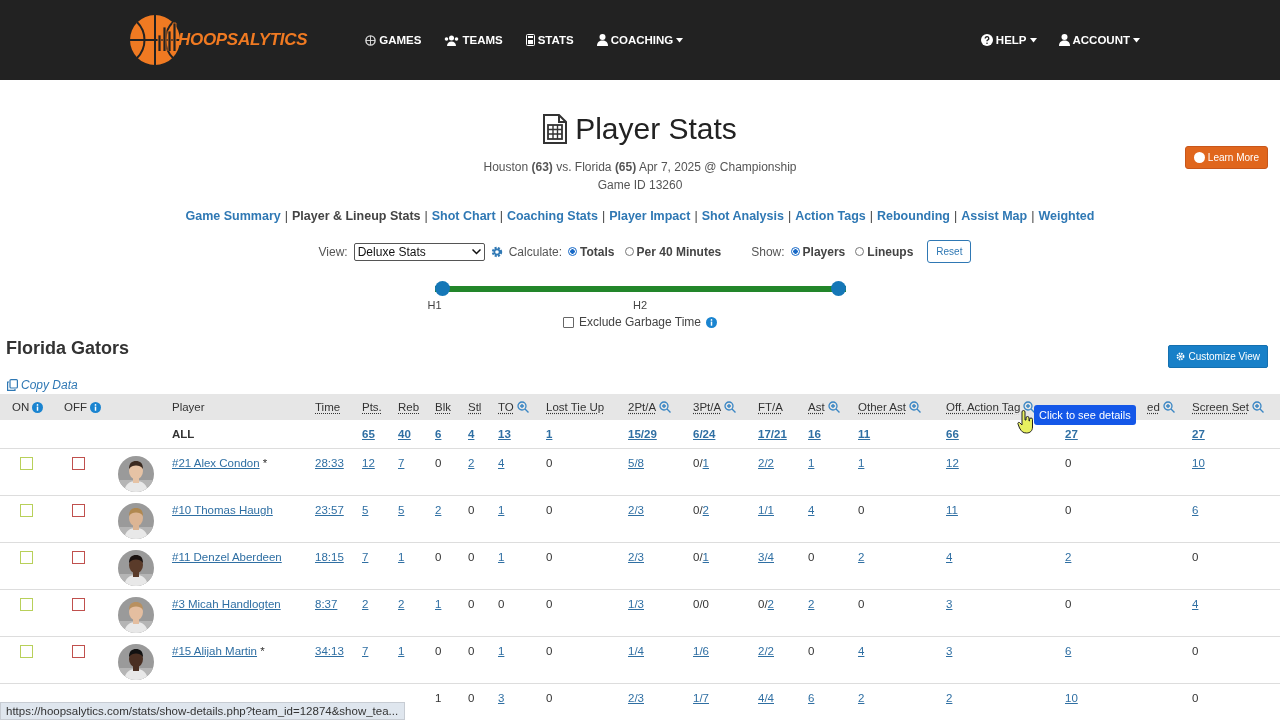 The height and width of the screenshot is (720, 1280). I want to click on player-link: #11 Denzel Aberdeen, so click(227, 557).